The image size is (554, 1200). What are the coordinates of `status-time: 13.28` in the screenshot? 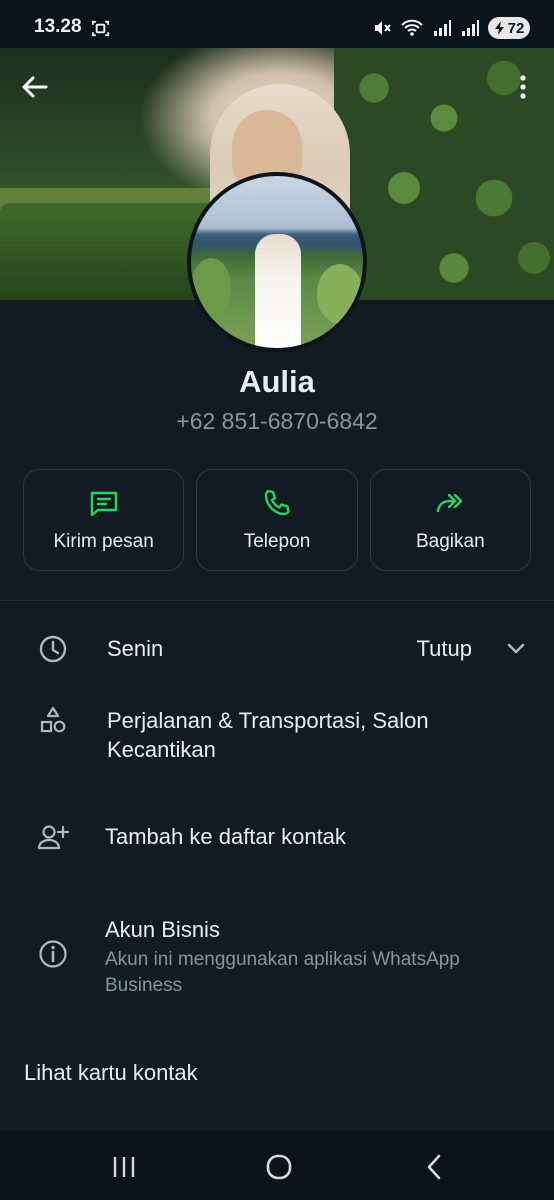 It's located at (58, 26).